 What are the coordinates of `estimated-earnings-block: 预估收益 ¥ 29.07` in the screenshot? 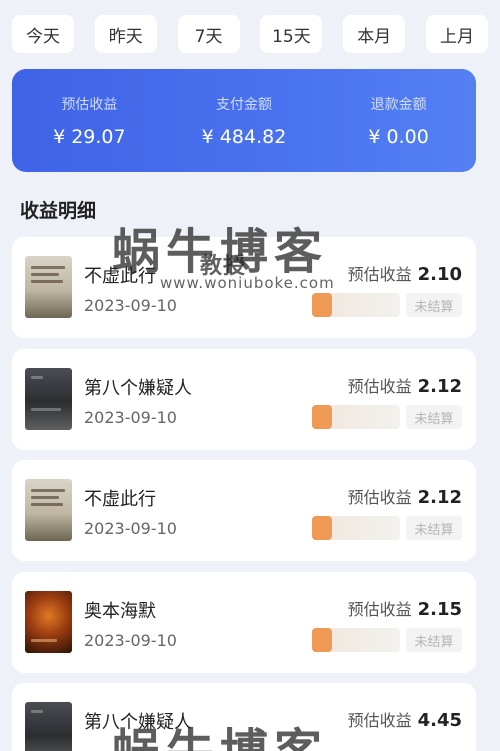 It's located at (89, 121).